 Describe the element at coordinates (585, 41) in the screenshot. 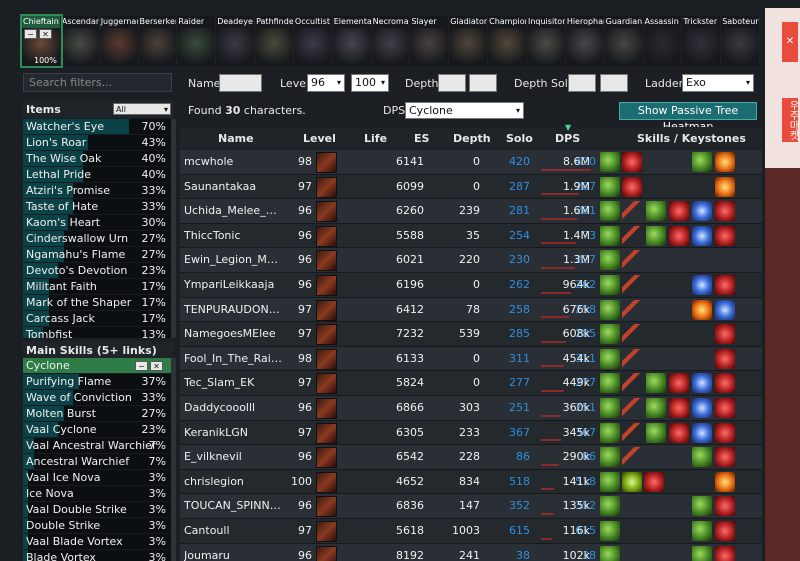

I see `class-hierophant: Hierophant` at that location.